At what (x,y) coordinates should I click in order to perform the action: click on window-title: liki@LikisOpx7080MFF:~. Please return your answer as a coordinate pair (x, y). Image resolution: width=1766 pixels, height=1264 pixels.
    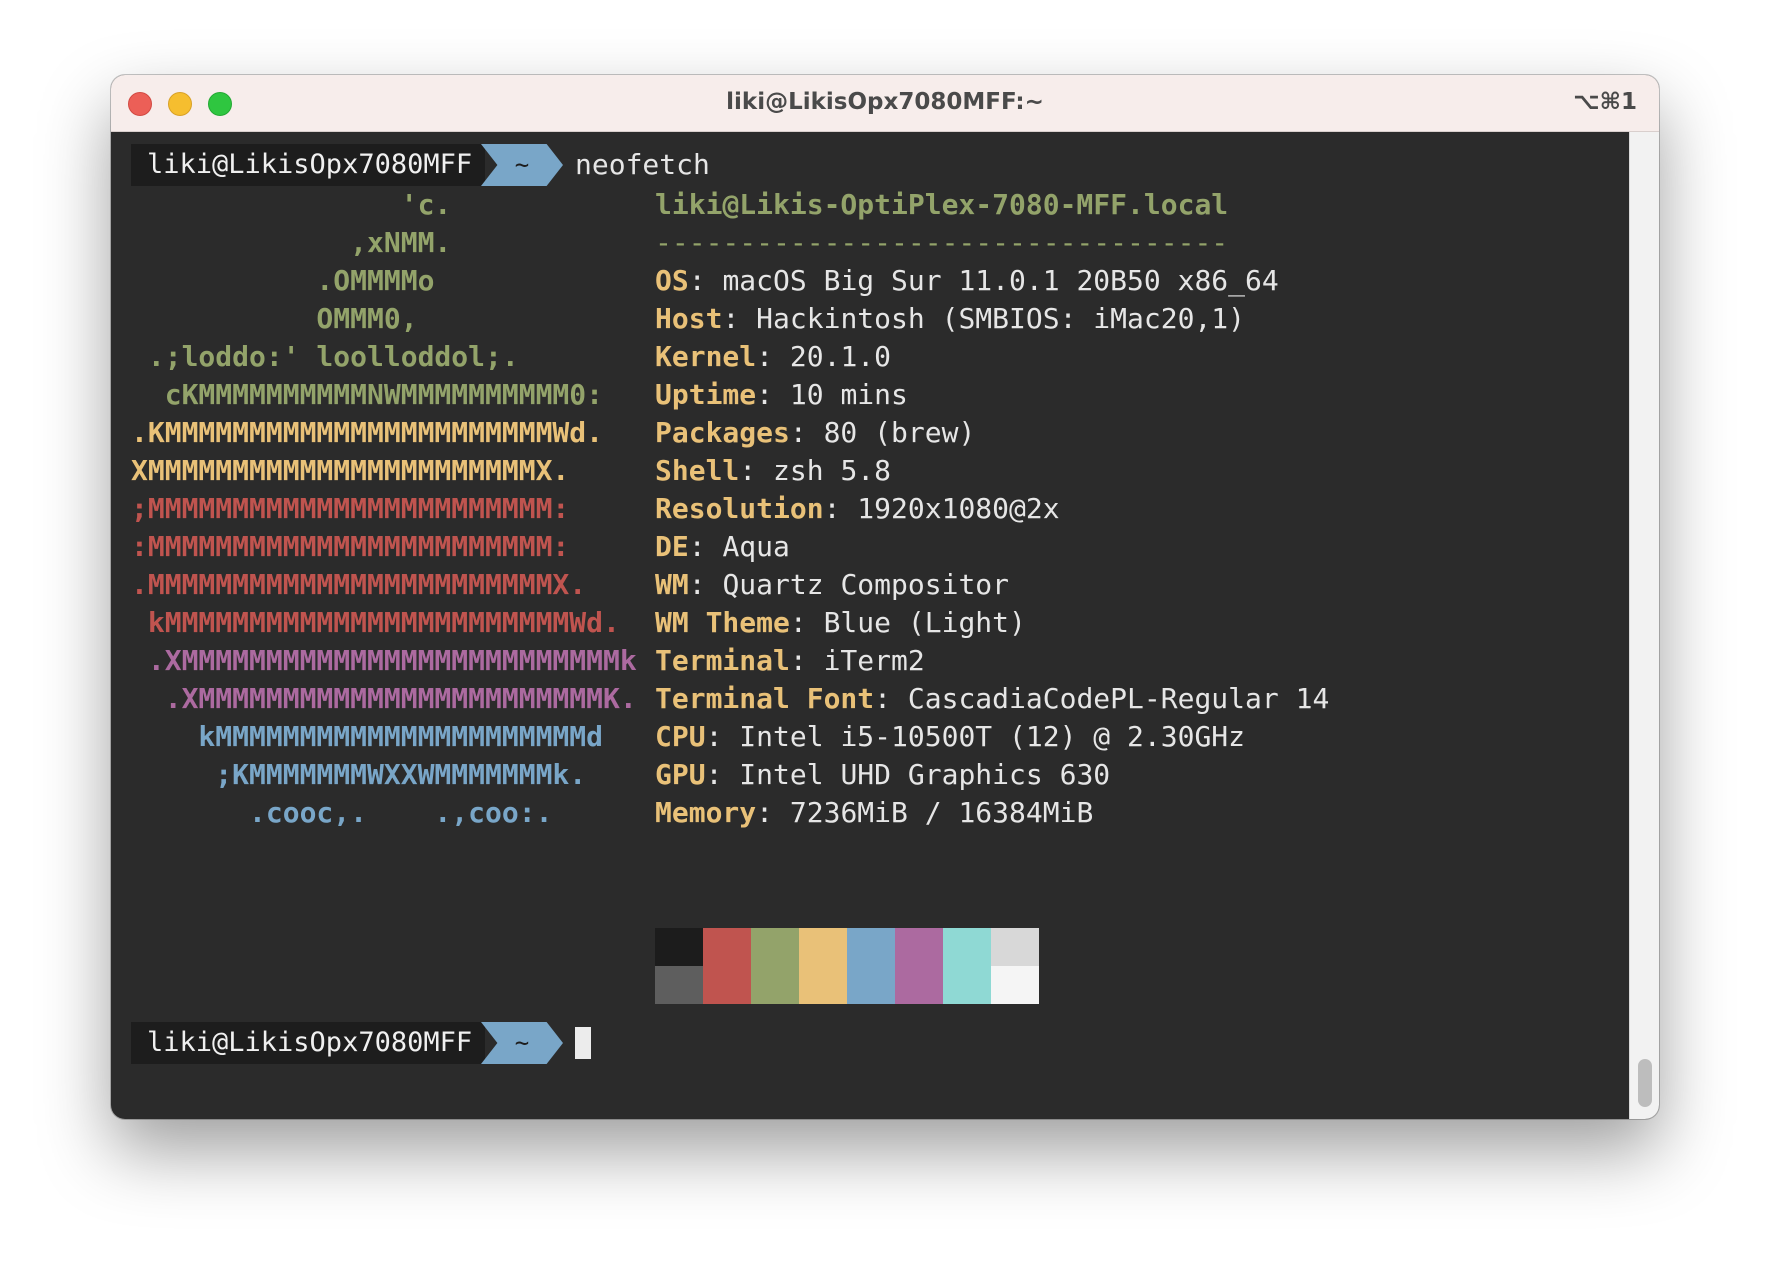
    Looking at the image, I should click on (885, 102).